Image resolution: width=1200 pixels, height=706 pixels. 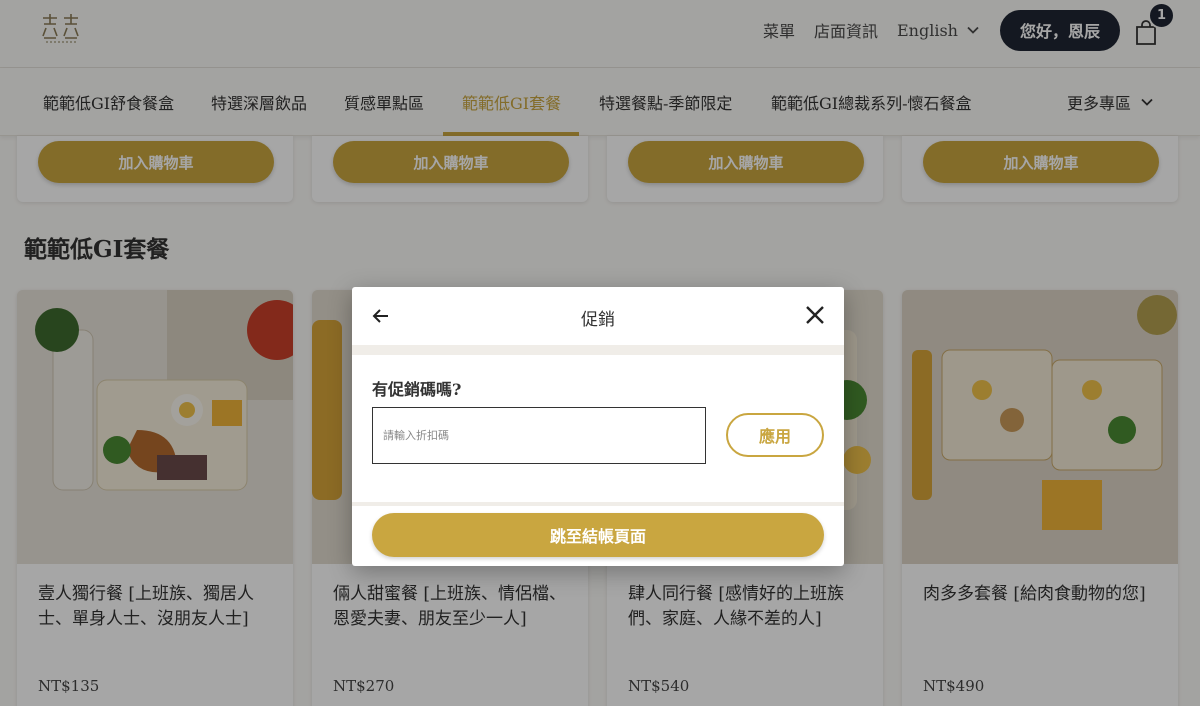 I want to click on checkout-button: 跳至結帳頁面, so click(x=598, y=535).